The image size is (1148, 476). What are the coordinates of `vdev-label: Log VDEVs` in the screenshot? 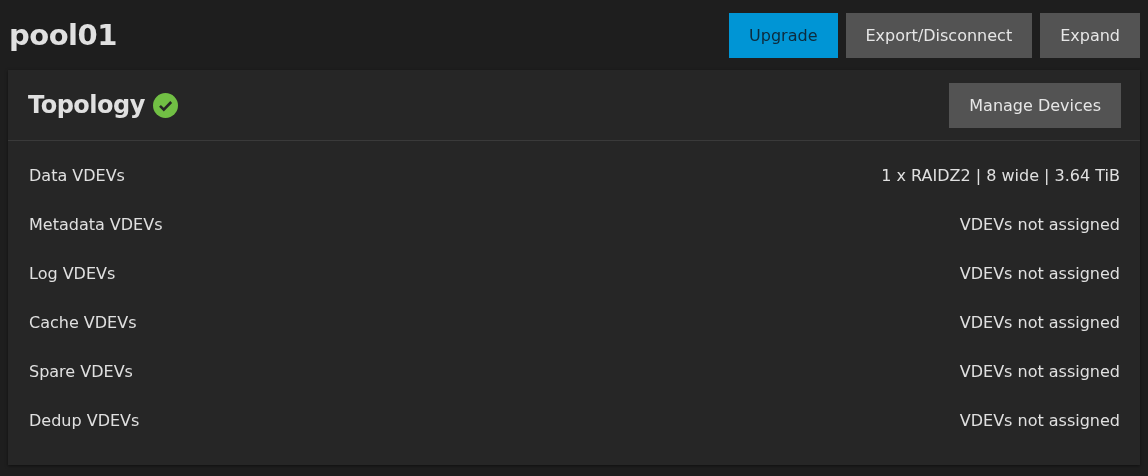 It's located at (72, 273).